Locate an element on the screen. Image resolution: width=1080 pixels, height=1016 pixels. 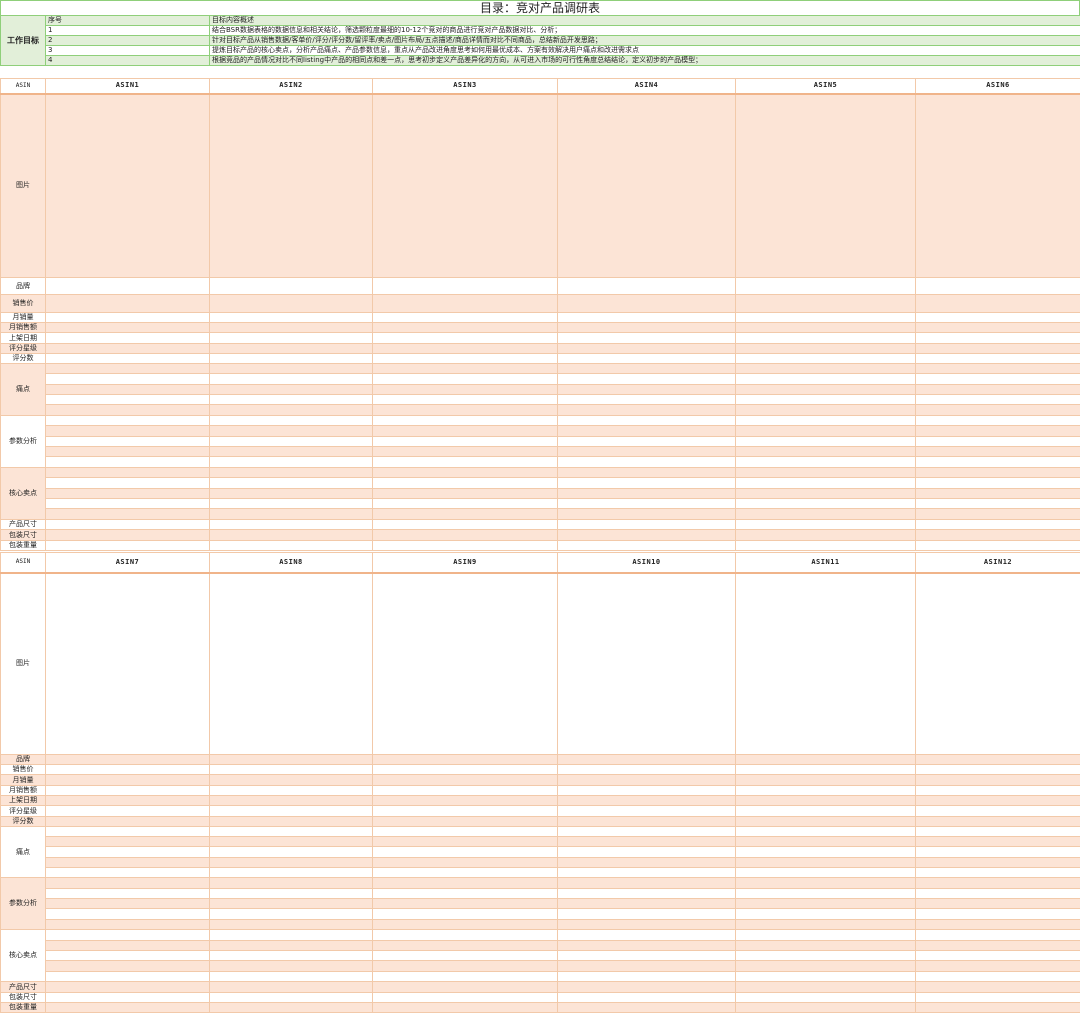
row-label-core-points: 核心卖点 is located at coordinates (23, 493).